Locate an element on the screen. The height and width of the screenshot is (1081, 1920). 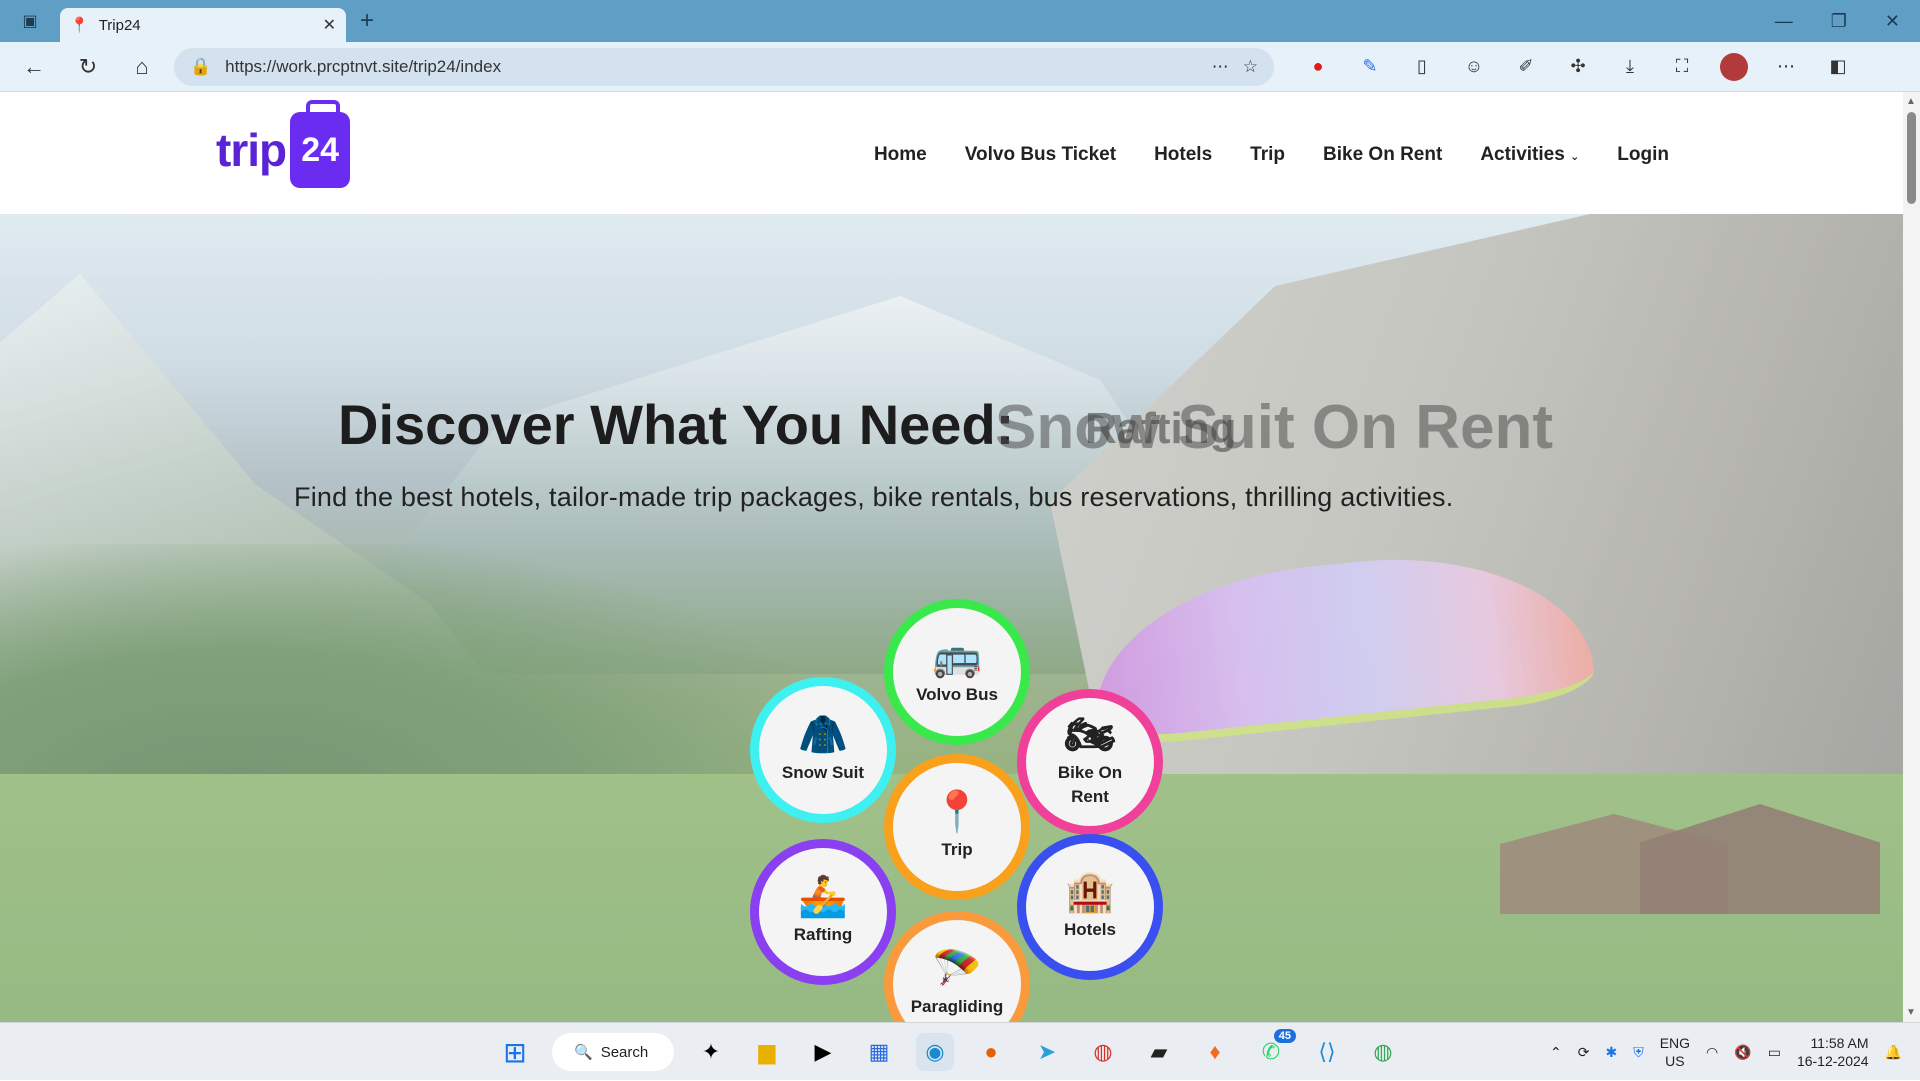
service-label: Rafting is located at coordinates (823, 935).